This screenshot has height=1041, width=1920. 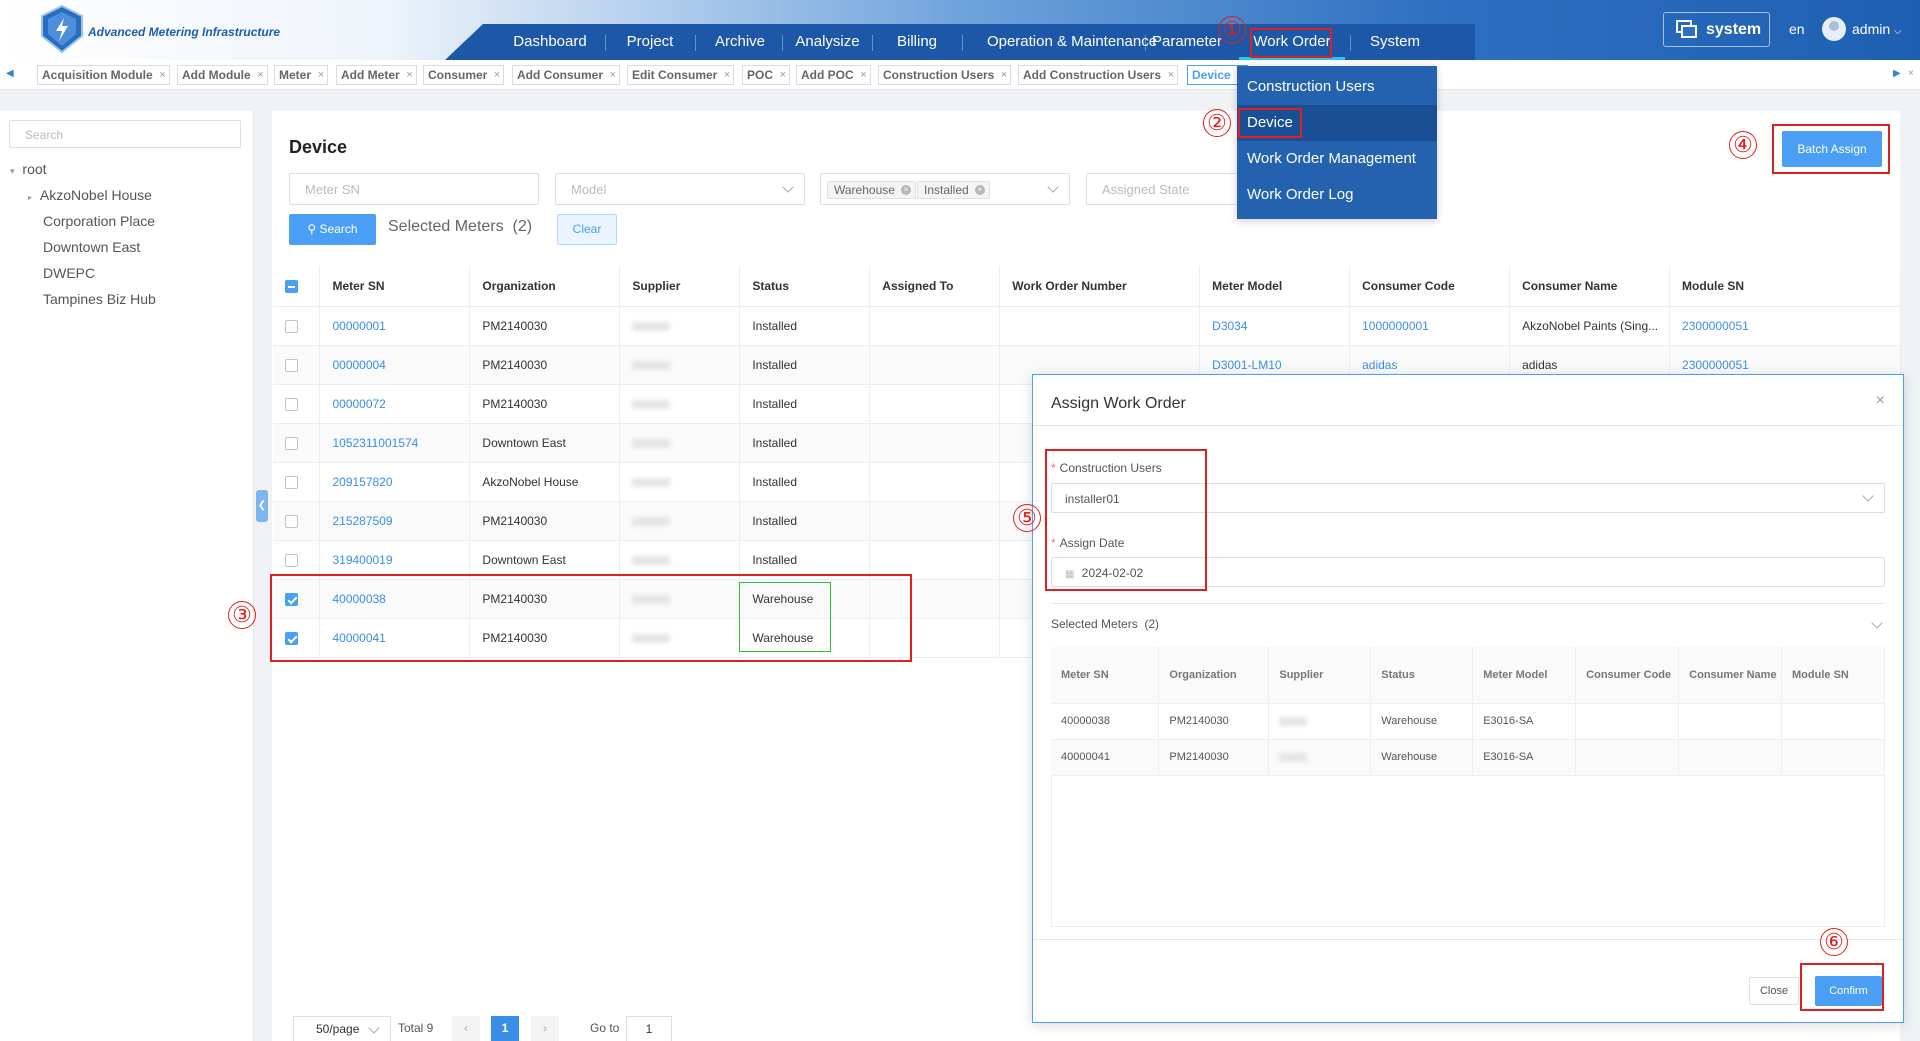 I want to click on tab-poc: POC ×, so click(x=766, y=75).